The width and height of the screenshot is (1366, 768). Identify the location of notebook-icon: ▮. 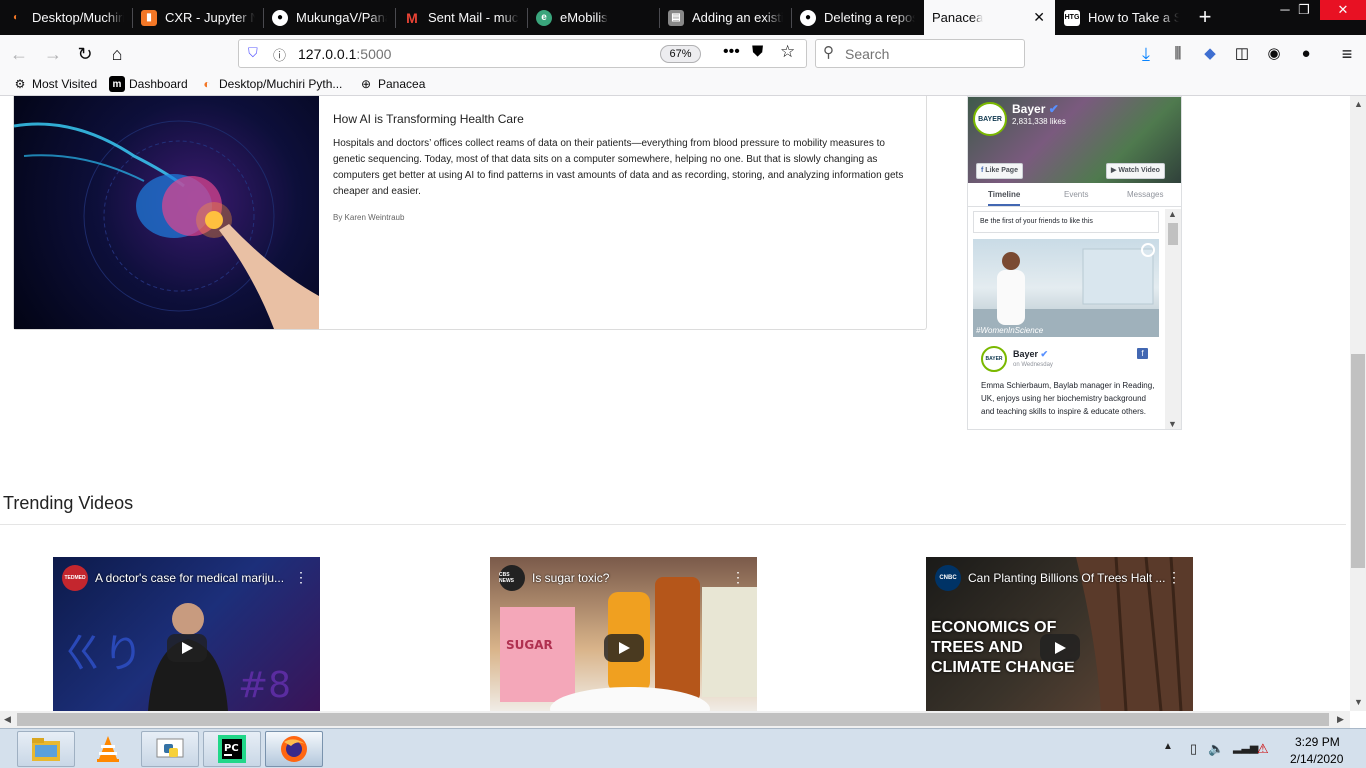
(149, 17).